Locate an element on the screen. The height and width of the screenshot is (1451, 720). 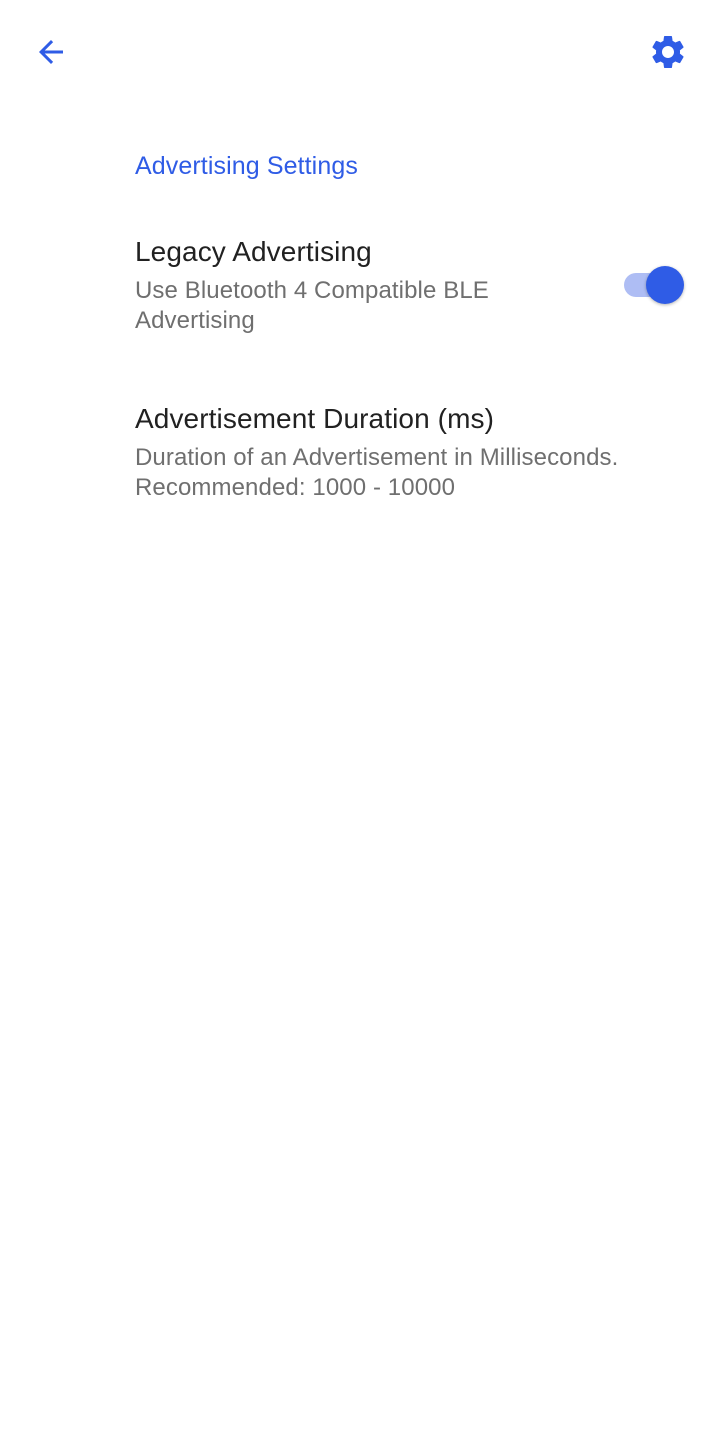
toggle-thumb is located at coordinates (665, 285).